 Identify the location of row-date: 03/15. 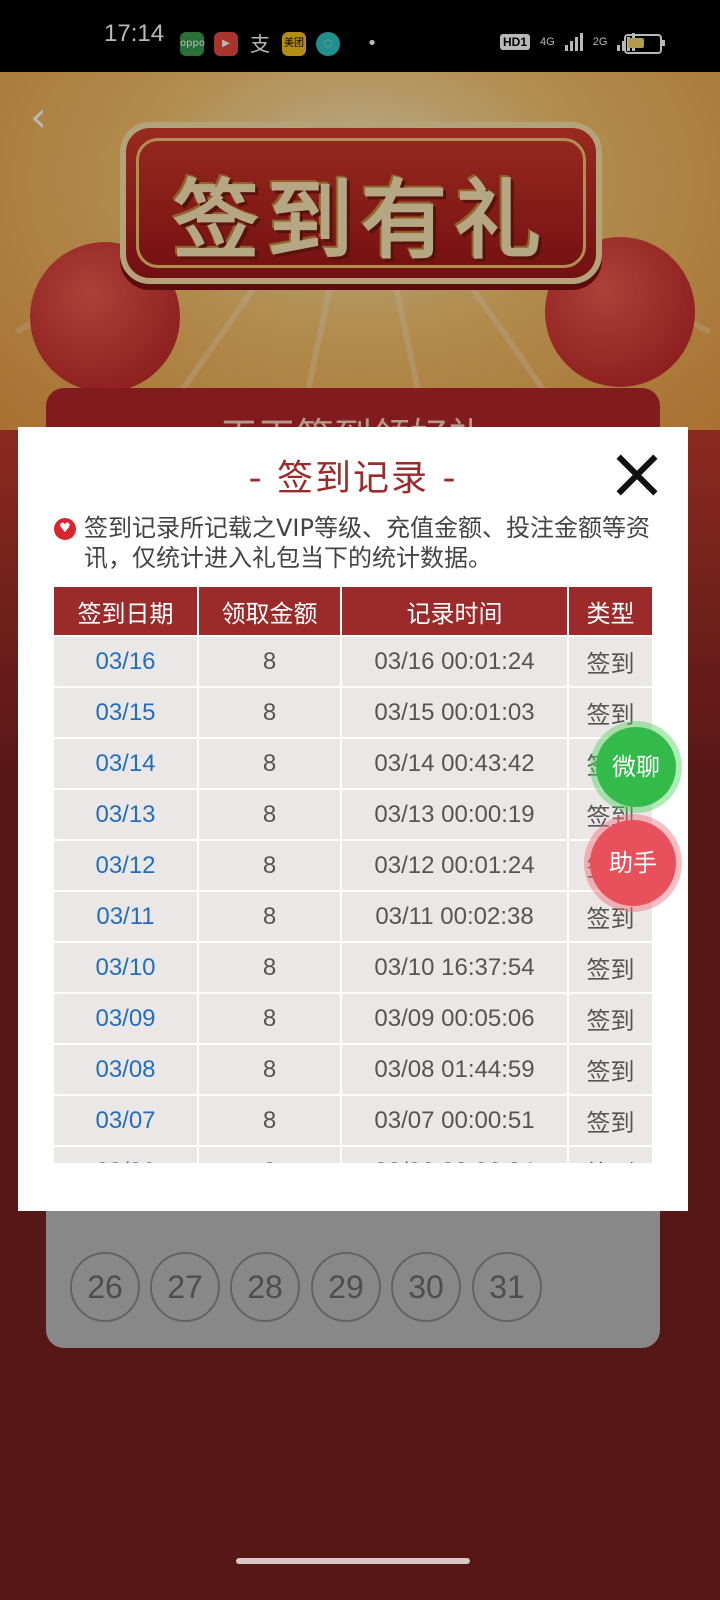
(126, 712).